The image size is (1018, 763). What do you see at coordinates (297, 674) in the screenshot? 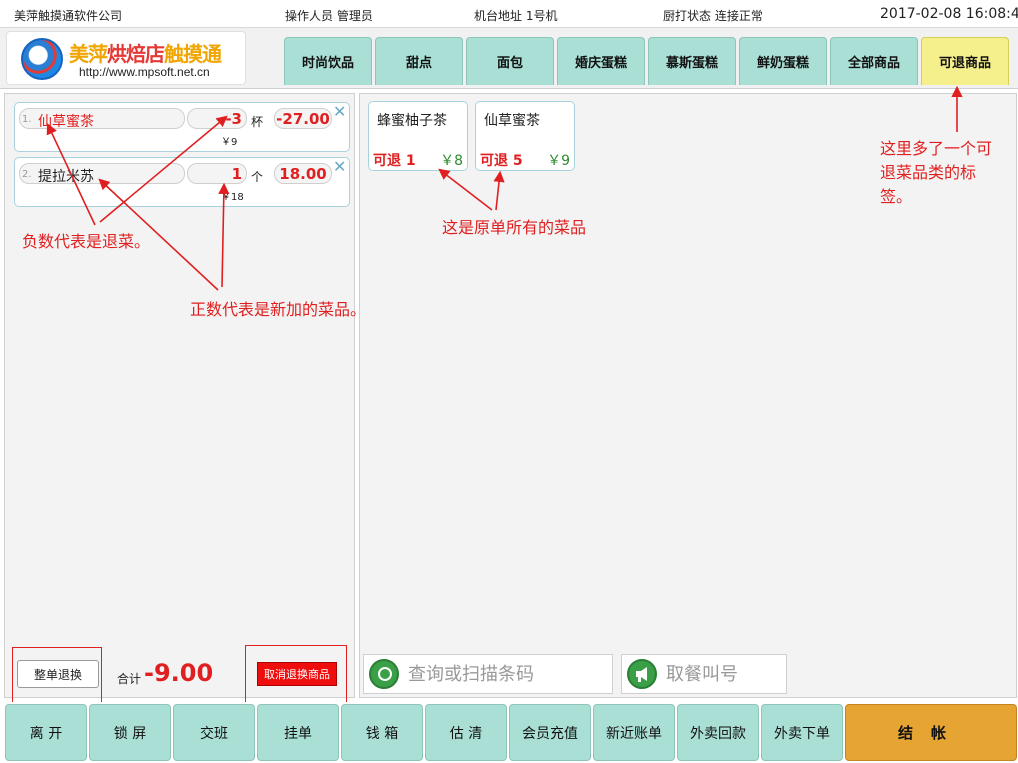
I see `cancel-return-button: 取消退换商品` at bounding box center [297, 674].